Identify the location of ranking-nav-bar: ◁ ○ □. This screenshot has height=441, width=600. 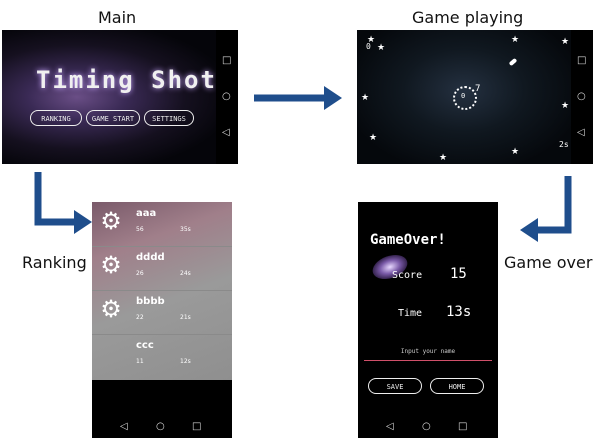
(162, 427).